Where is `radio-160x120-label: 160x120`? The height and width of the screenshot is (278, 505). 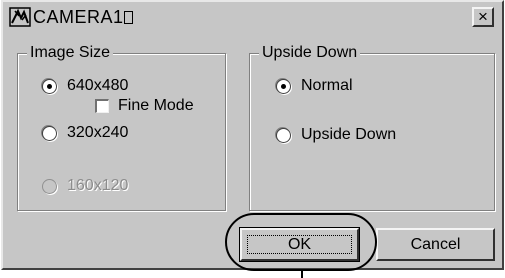
radio-160x120-label: 160x120 is located at coordinates (98, 185).